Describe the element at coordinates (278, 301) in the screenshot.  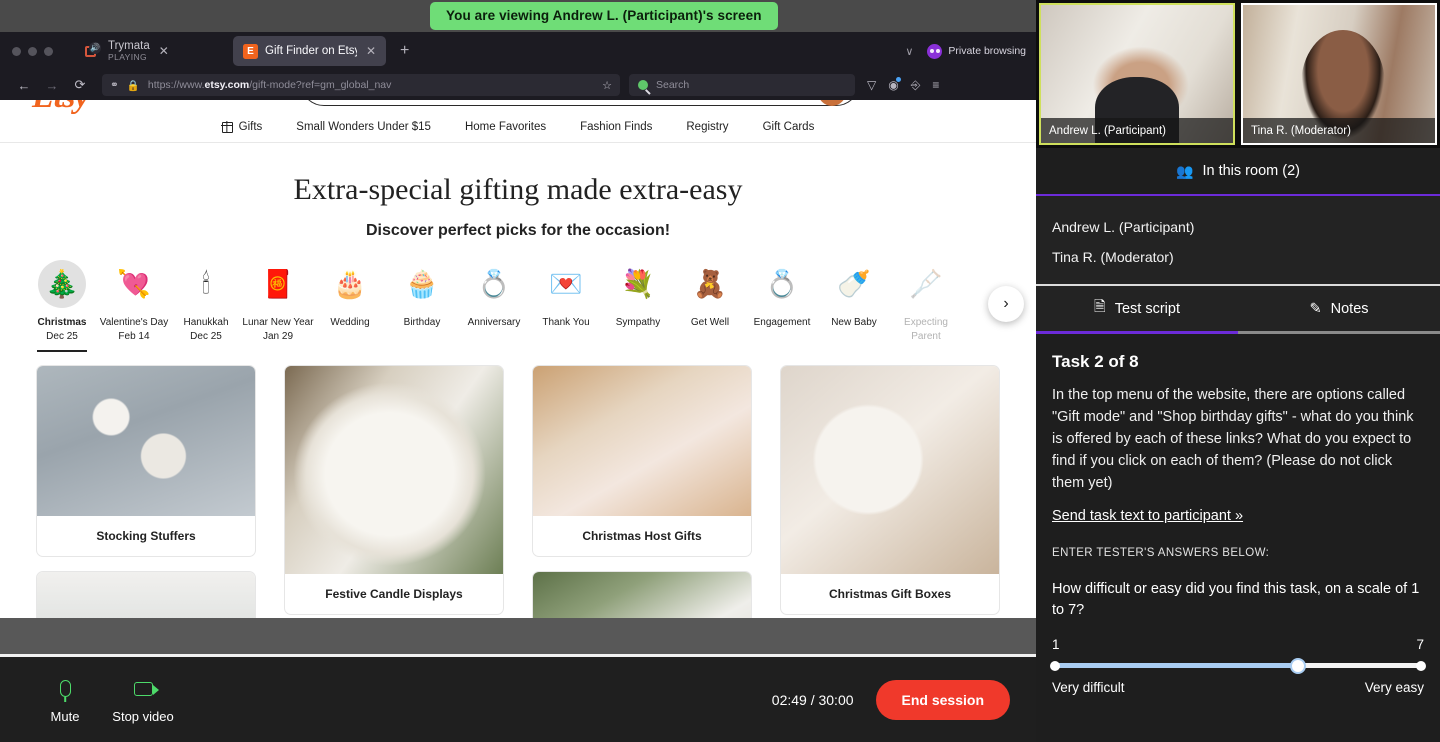
I see `occasion-item-lunar-new-year: 🧧 Lunar New Year Jan 29` at that location.